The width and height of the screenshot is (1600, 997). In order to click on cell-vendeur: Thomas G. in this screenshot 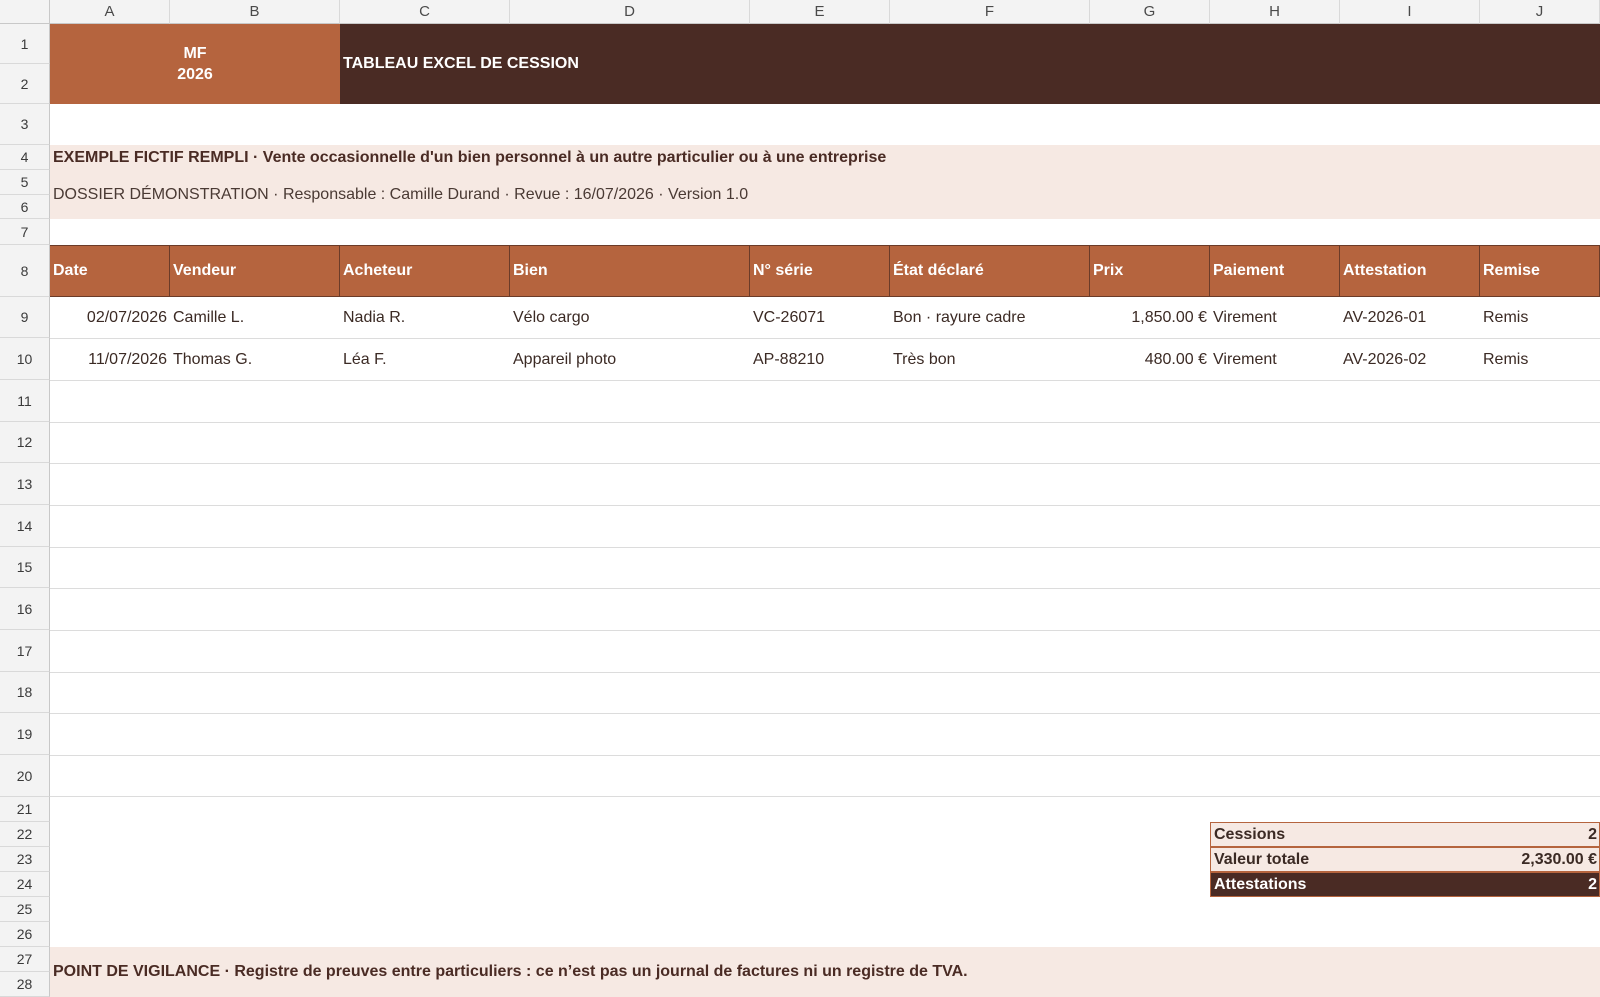, I will do `click(255, 359)`.